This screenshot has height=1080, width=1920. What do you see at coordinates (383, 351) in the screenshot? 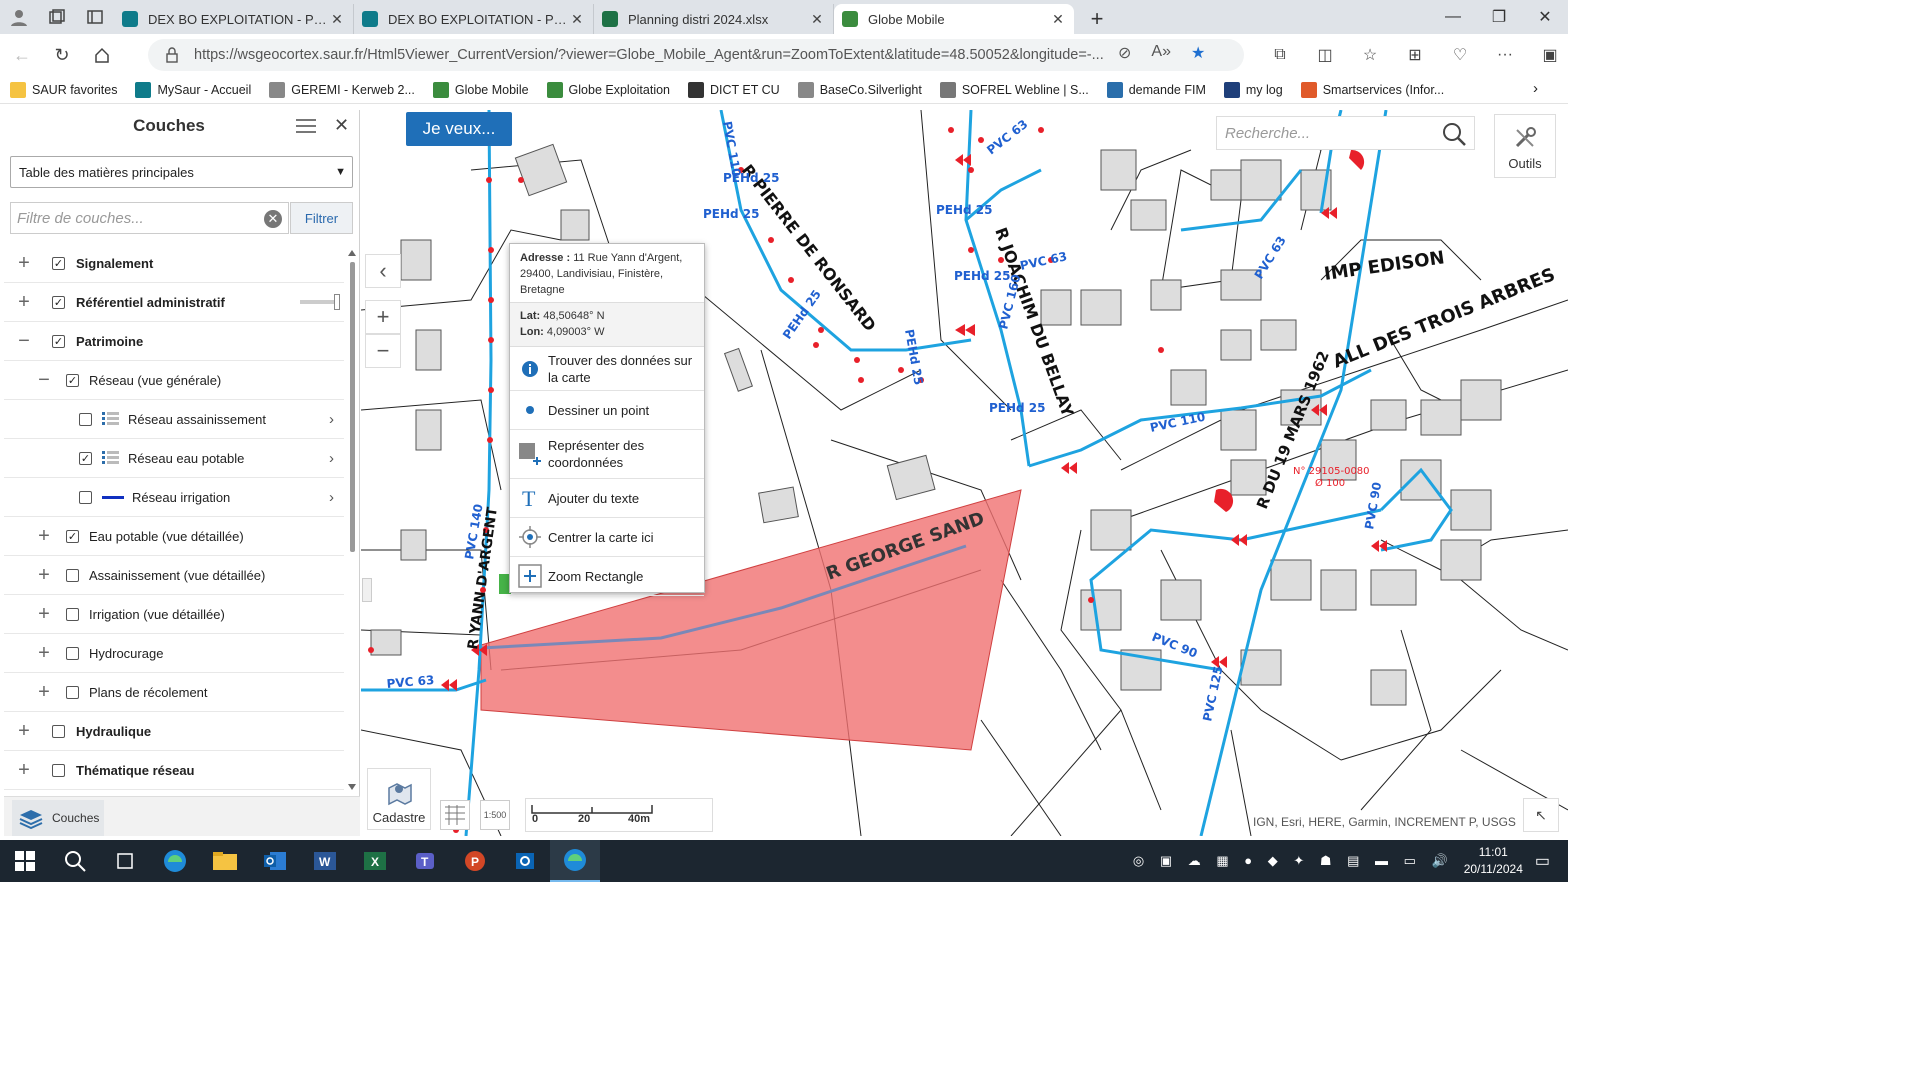
I see `zoom-out-button: −` at bounding box center [383, 351].